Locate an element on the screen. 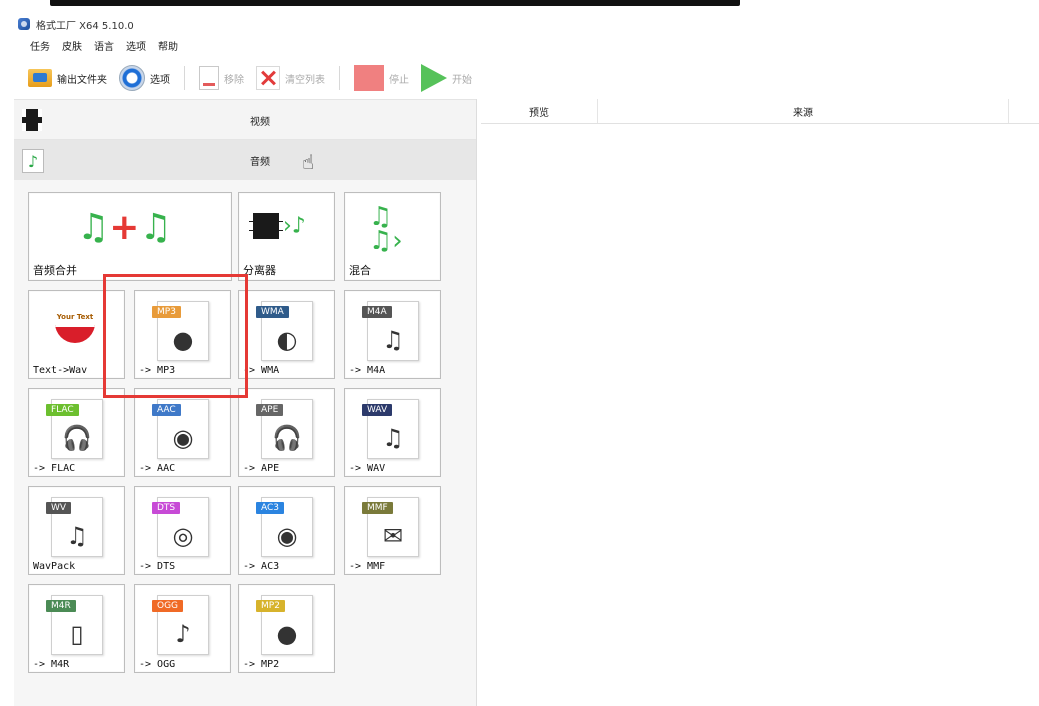 The height and width of the screenshot is (706, 1039). tool-label: -> AC3 is located at coordinates (261, 566).